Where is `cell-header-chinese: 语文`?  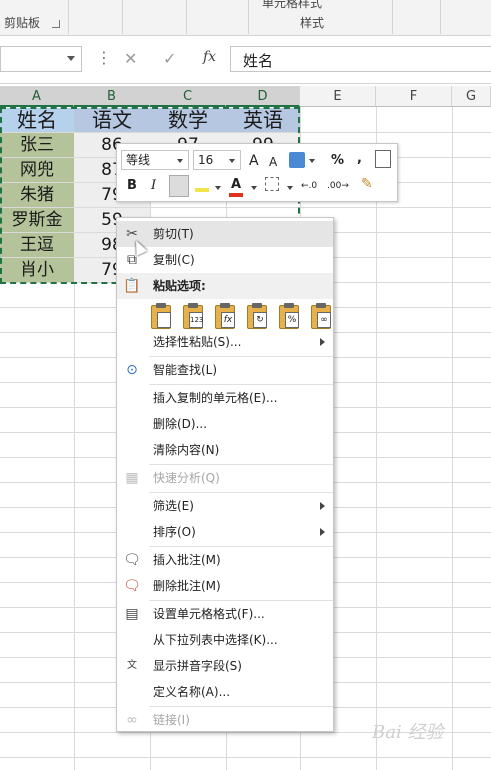 cell-header-chinese: 语文 is located at coordinates (112, 120).